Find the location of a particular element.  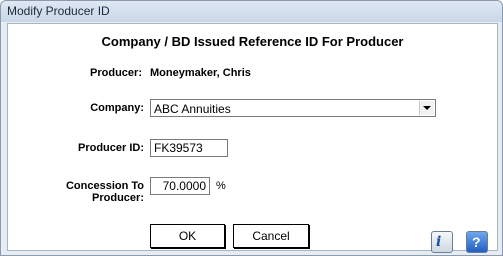

help-icon: ? is located at coordinates (476, 242).